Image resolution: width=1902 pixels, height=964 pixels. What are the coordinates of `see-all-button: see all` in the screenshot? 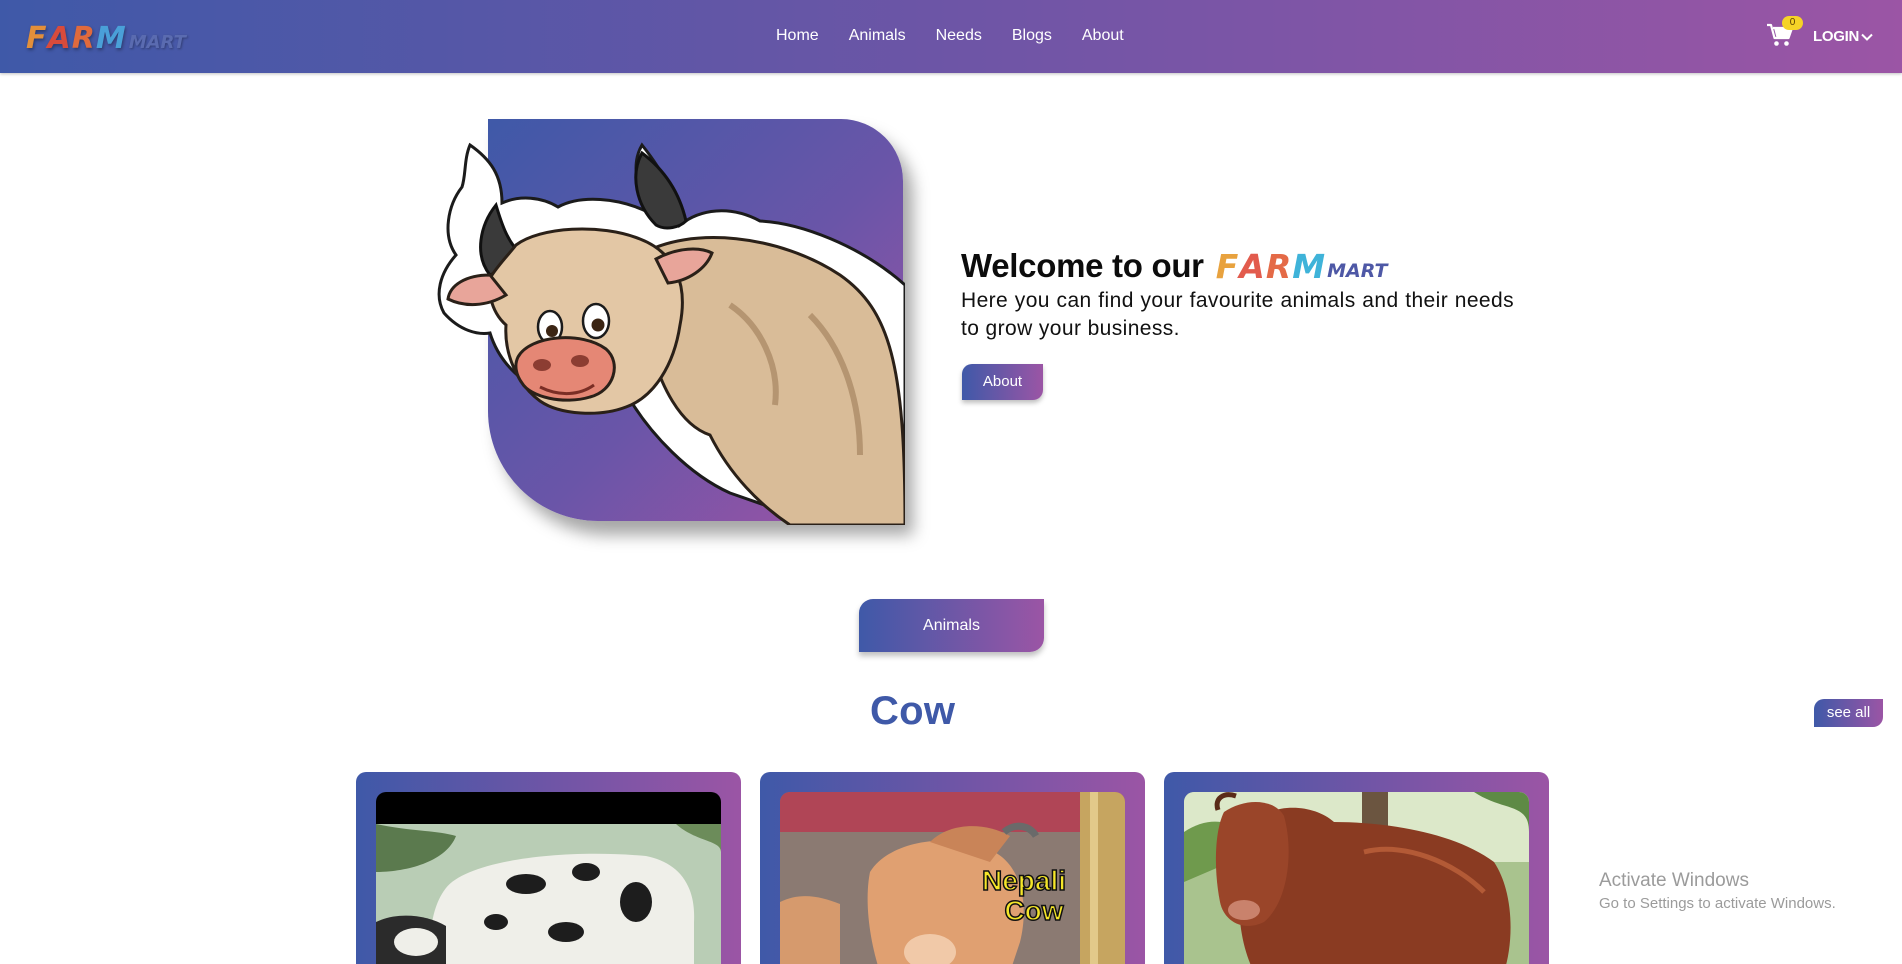 It's located at (1848, 713).